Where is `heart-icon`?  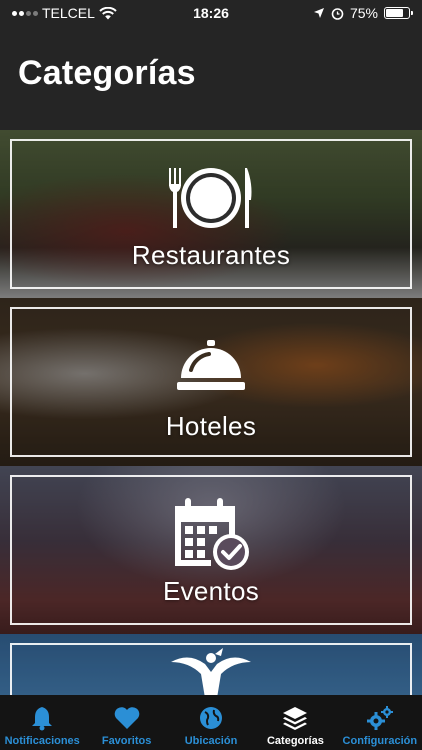
heart-icon is located at coordinates (126, 718).